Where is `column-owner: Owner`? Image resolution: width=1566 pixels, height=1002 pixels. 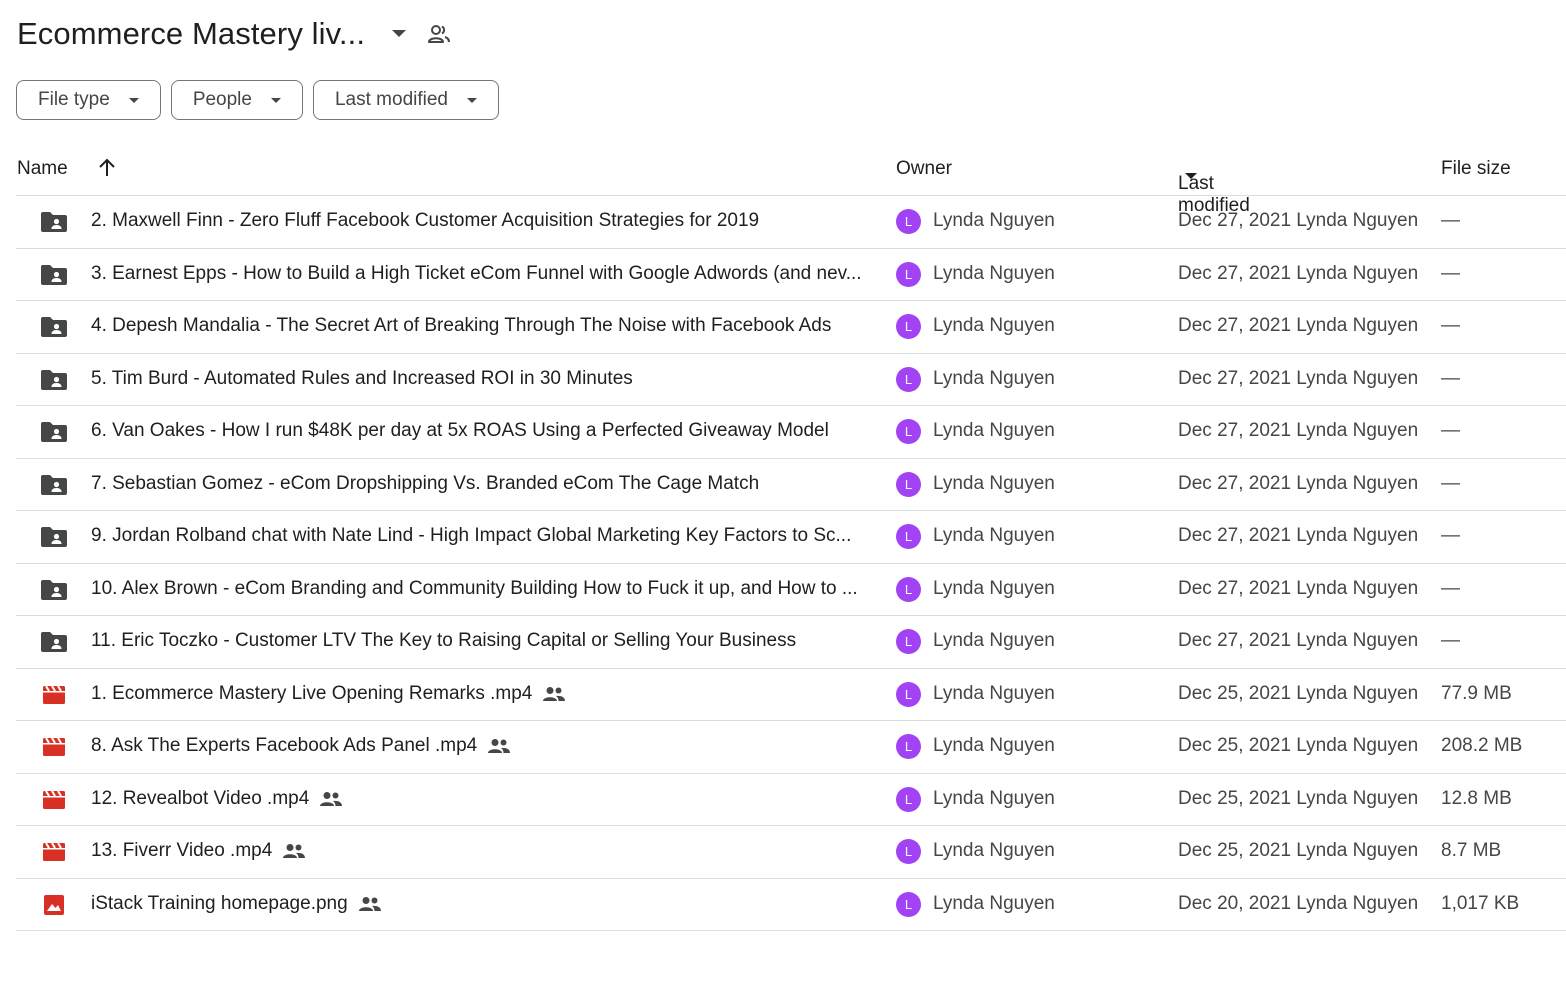 column-owner: Owner is located at coordinates (924, 169).